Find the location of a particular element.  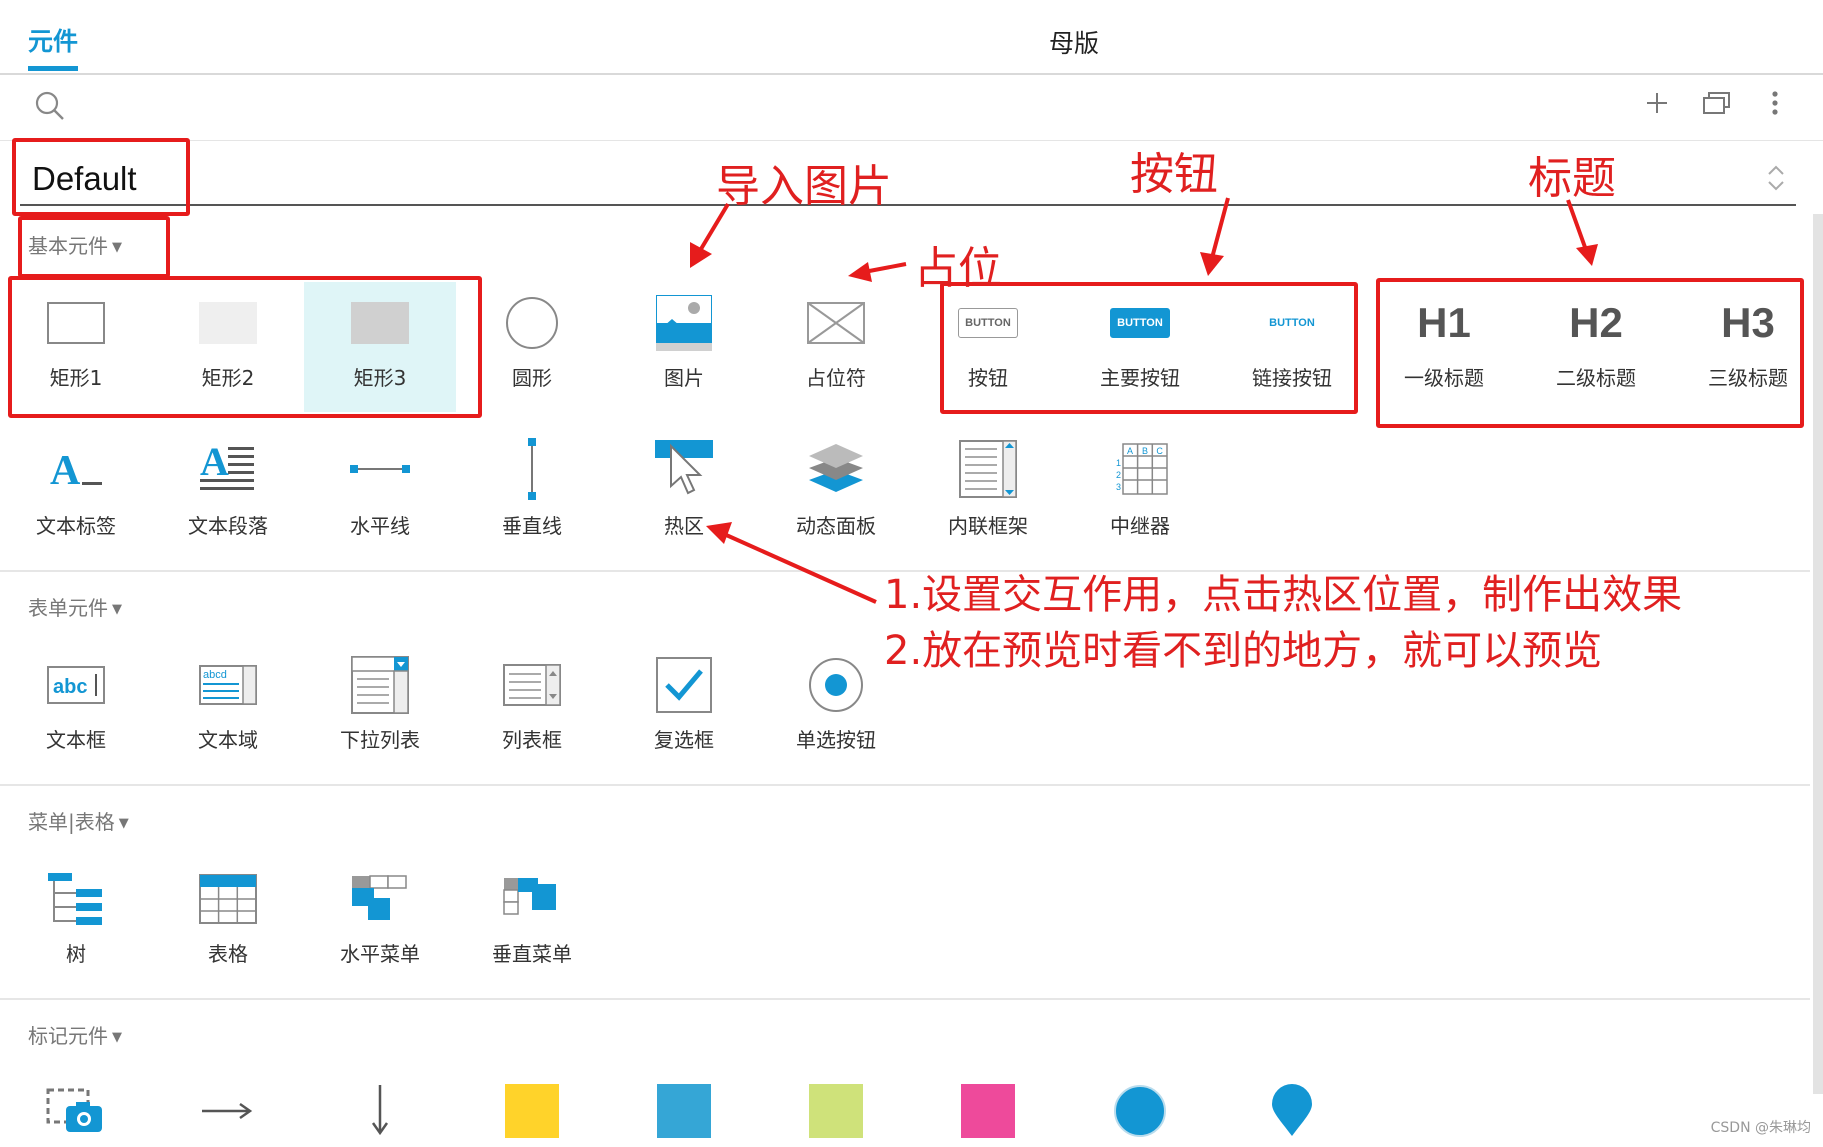

annotation-note-2: 2.放在预览时看不到的地方，就可以预览 is located at coordinates (1243, 651).